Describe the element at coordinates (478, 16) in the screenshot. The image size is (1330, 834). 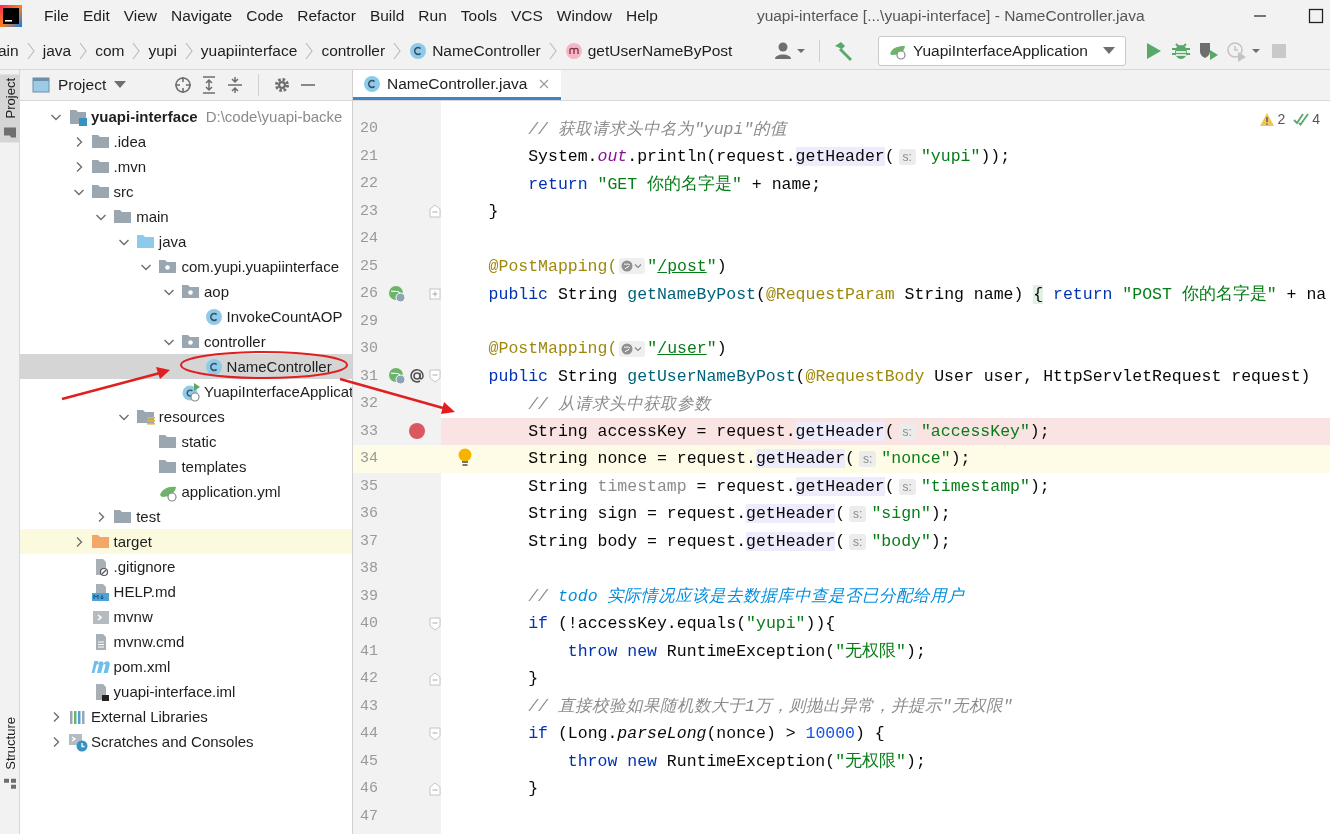
I see `menu-item: Tools` at that location.